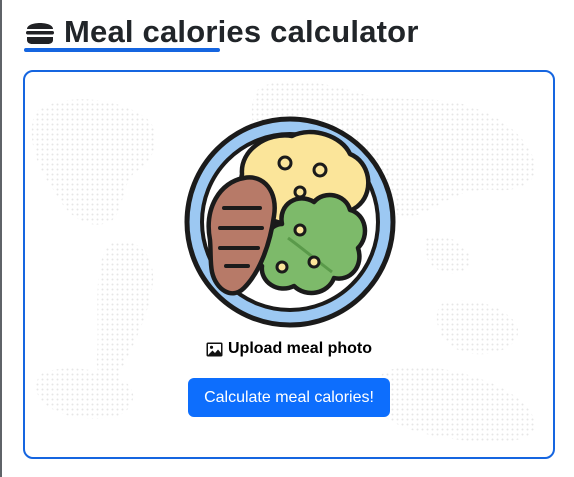  What do you see at coordinates (214, 349) in the screenshot?
I see `image-icon` at bounding box center [214, 349].